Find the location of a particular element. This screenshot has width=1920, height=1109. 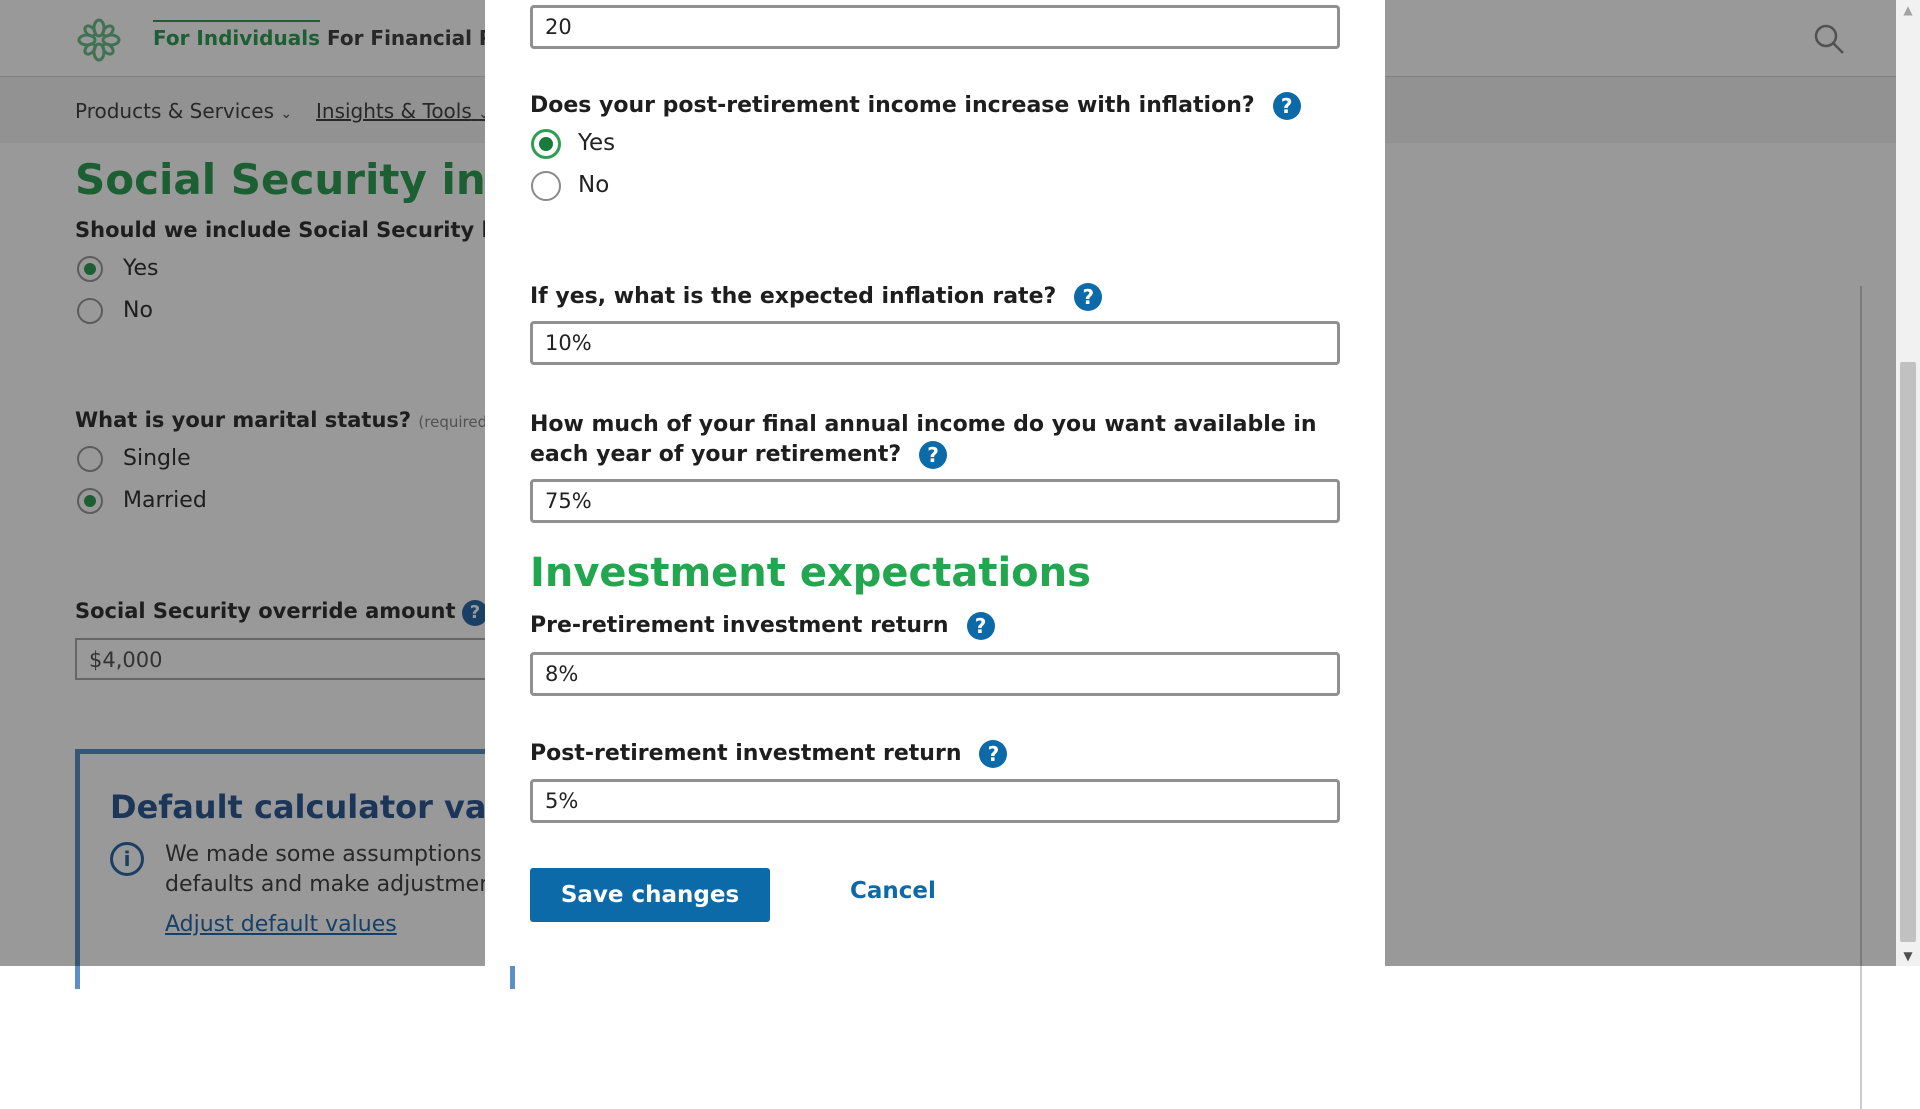

page-scrollbar: ▲ ▼ is located at coordinates (1908, 483).